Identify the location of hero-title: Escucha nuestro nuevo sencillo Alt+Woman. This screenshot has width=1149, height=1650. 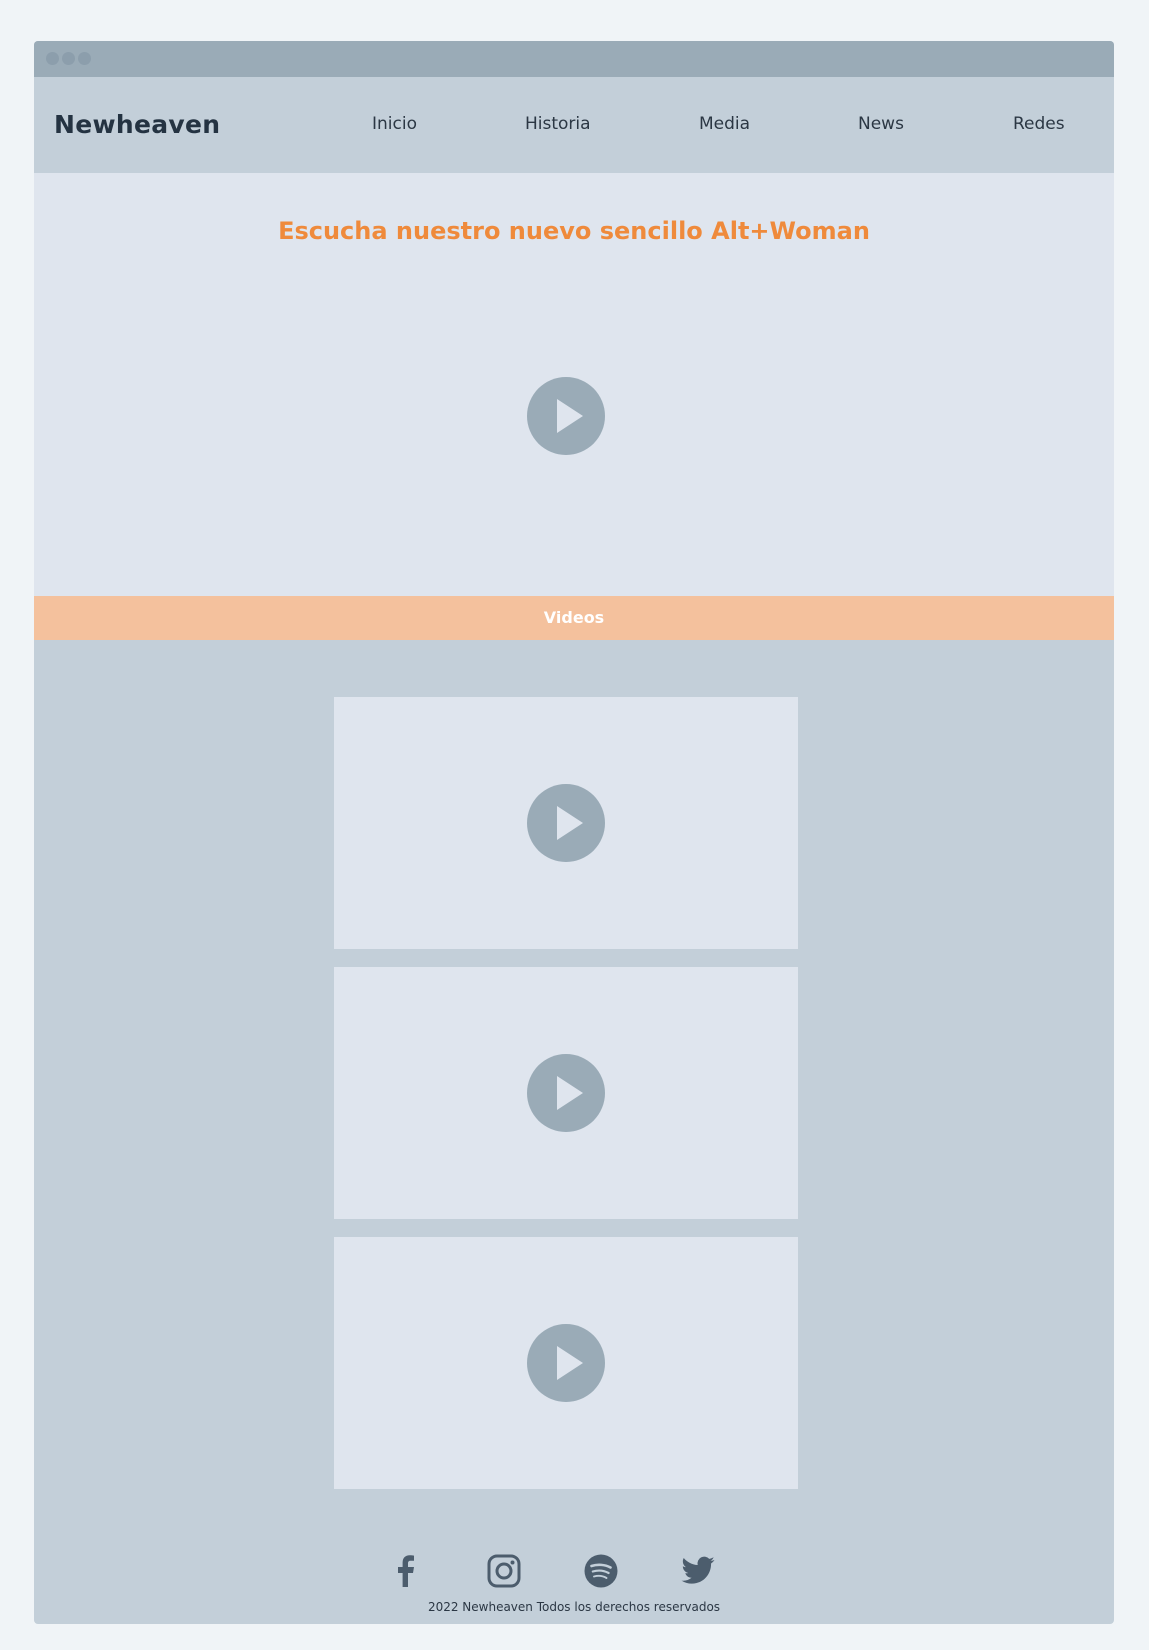
(574, 231).